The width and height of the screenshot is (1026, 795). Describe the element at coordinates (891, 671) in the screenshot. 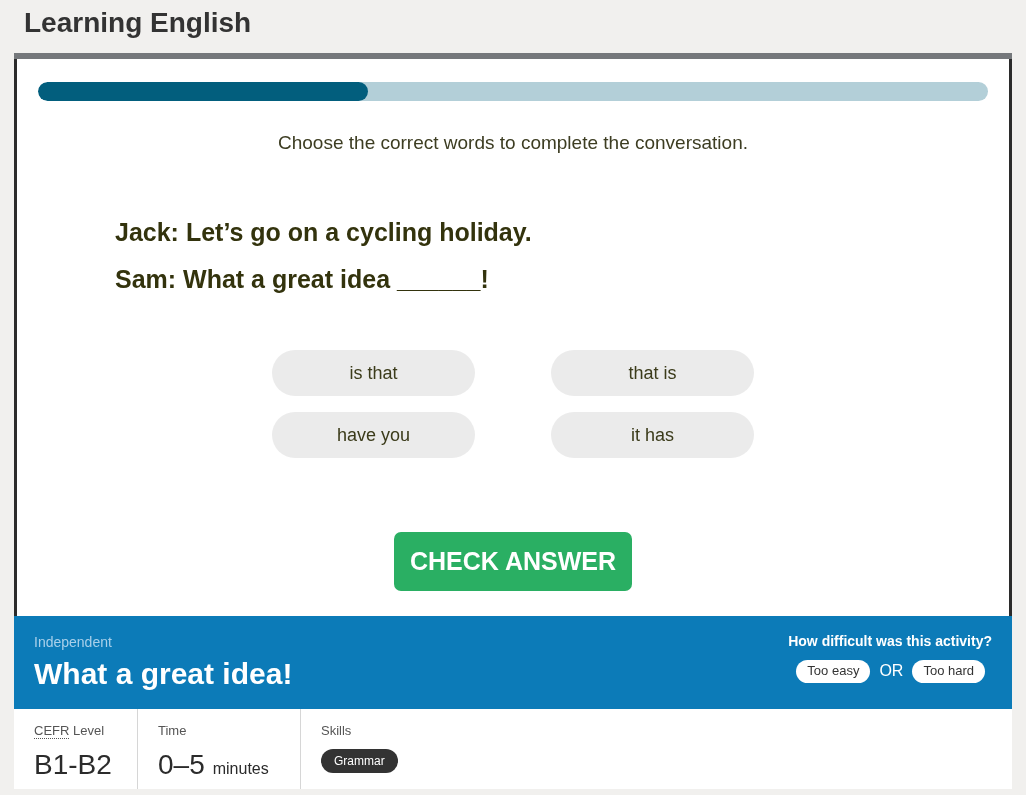

I see `or-separator: OR` at that location.